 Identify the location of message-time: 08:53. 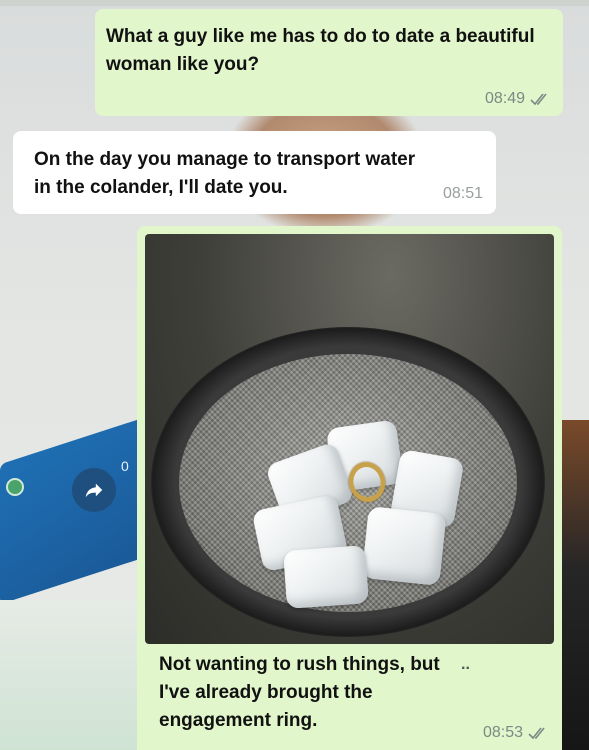
(502, 732).